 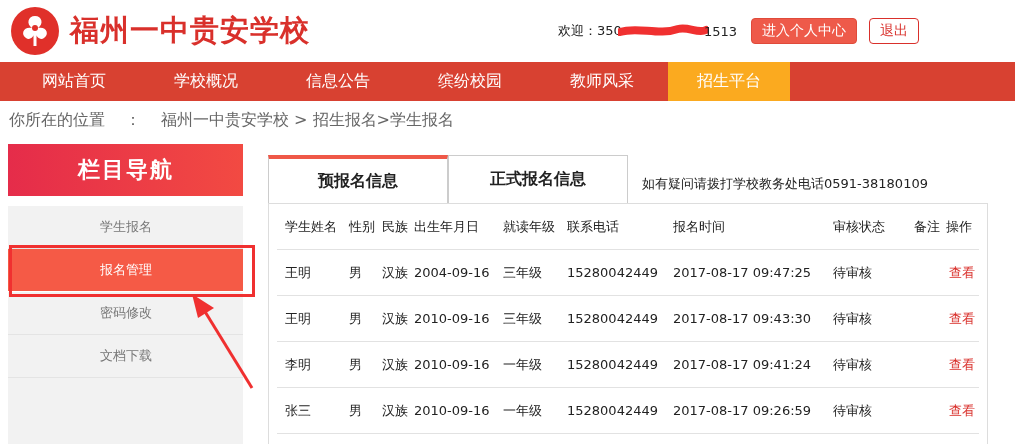 I want to click on column-header: 审核状态, so click(x=859, y=226).